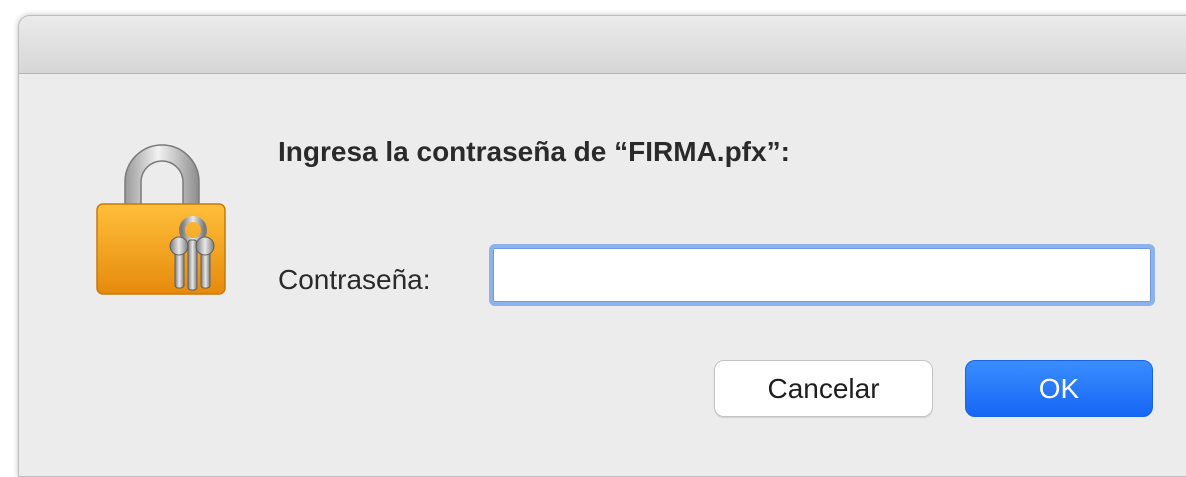 The width and height of the screenshot is (1186, 477). Describe the element at coordinates (162, 216) in the screenshot. I see `lock-with-keys-icon` at that location.